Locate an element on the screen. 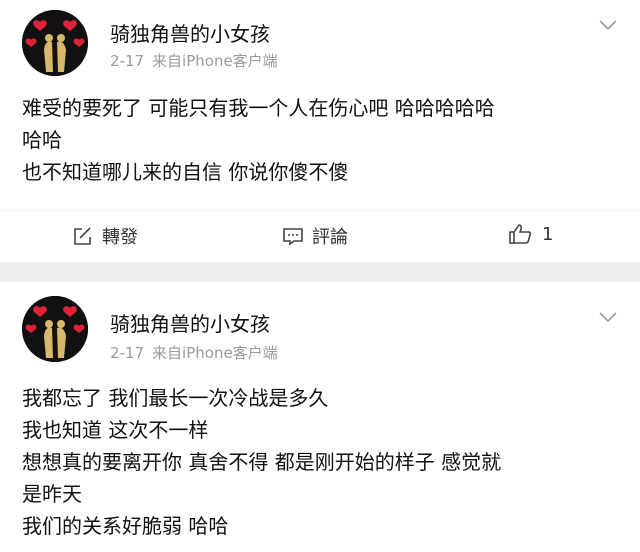  post-line: 是昨天 is located at coordinates (52, 494).